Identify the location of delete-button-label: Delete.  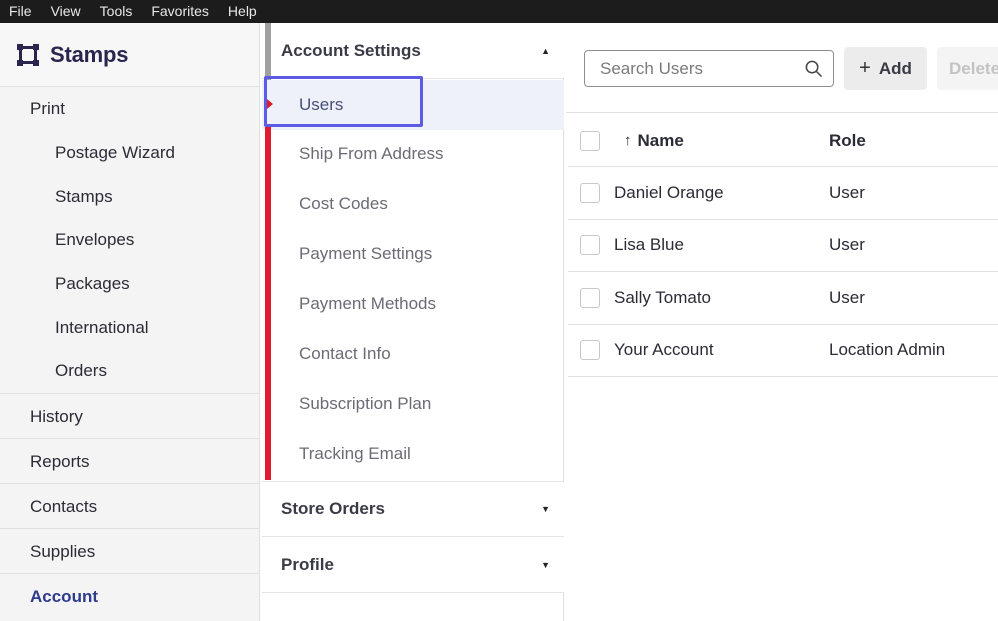
(973, 68).